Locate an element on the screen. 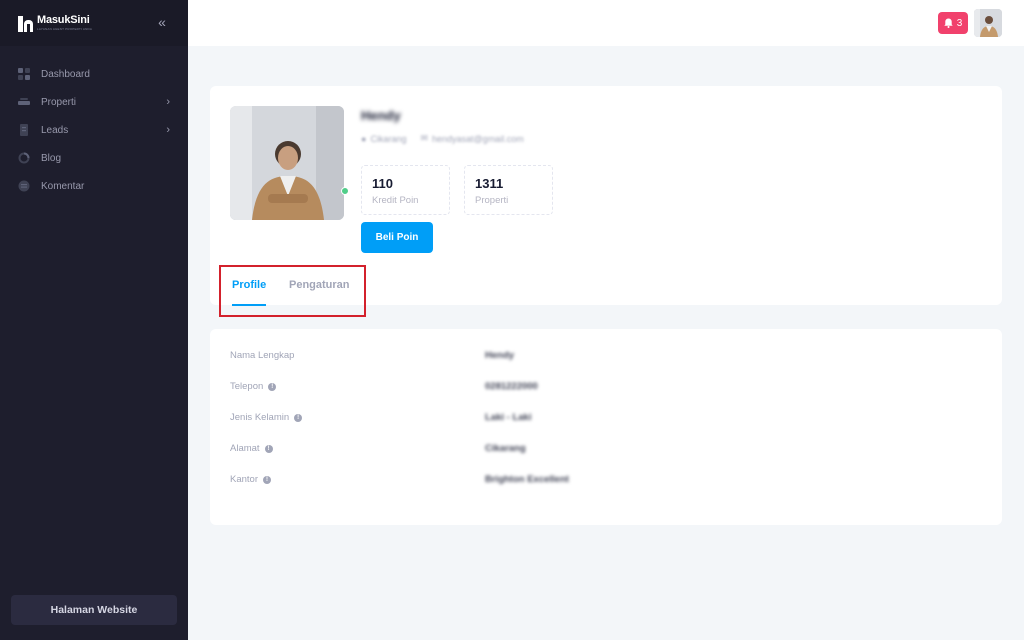  detail-label-text: Nama Lengkap is located at coordinates (262, 355).